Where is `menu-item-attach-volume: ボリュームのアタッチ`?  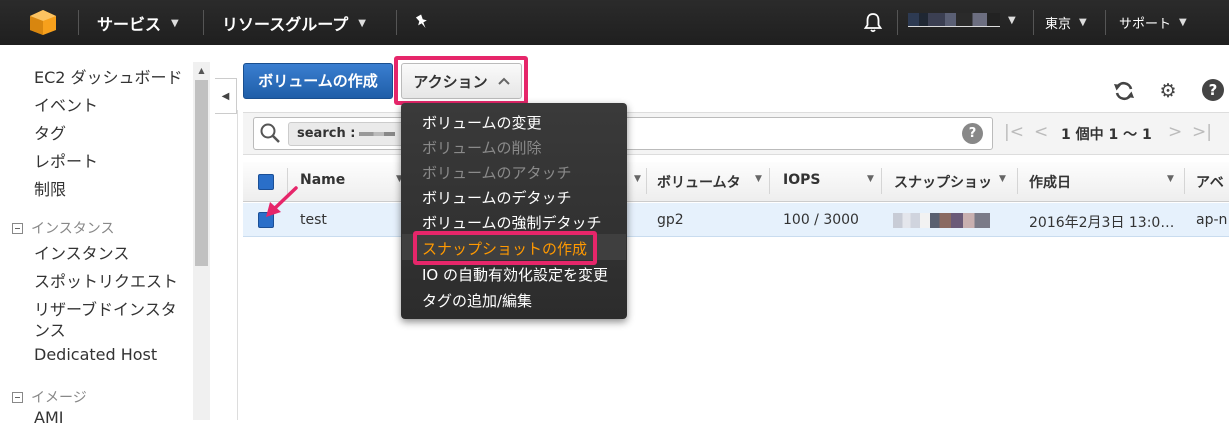
menu-item-attach-volume: ボリュームのアタッチ is located at coordinates (497, 172).